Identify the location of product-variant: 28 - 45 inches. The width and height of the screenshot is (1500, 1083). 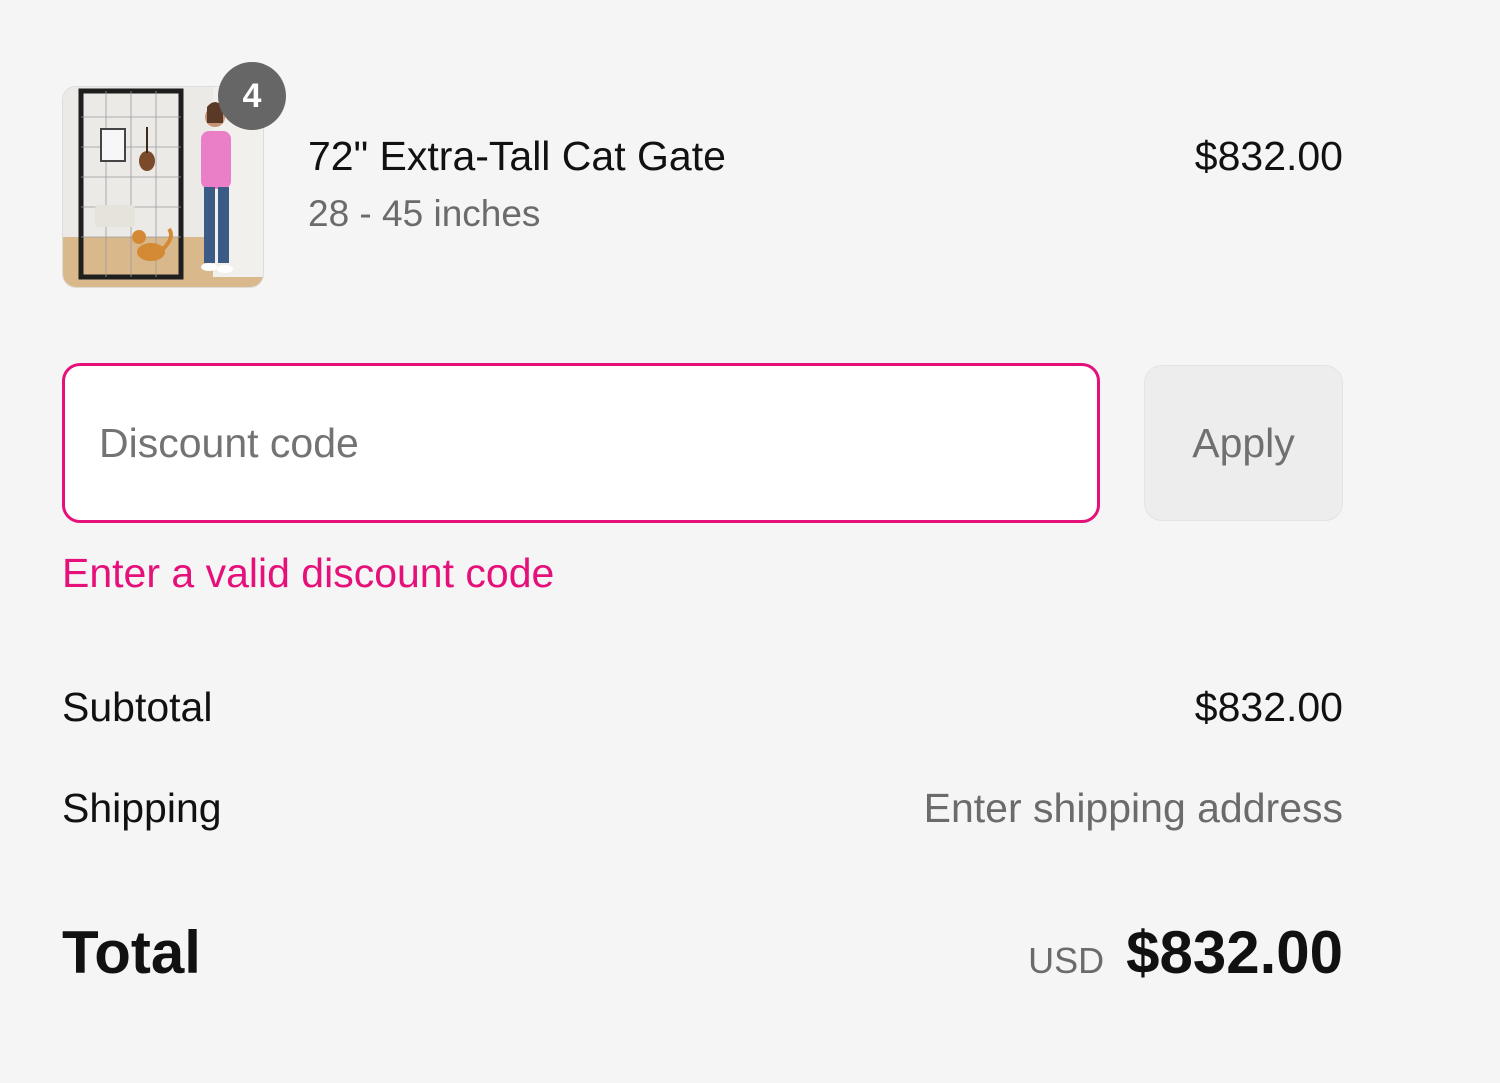
(424, 213).